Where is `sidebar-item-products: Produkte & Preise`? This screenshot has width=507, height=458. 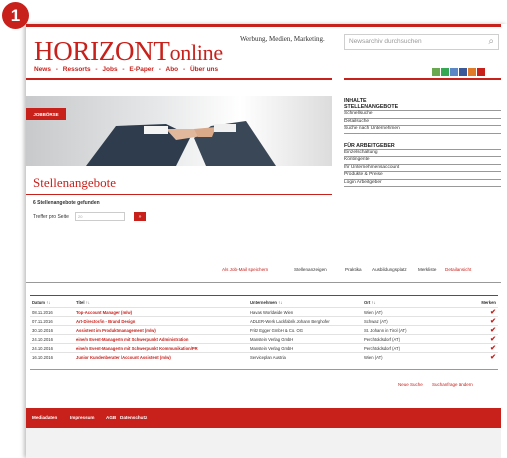 sidebar-item-products: Produkte & Preise is located at coordinates (422, 176).